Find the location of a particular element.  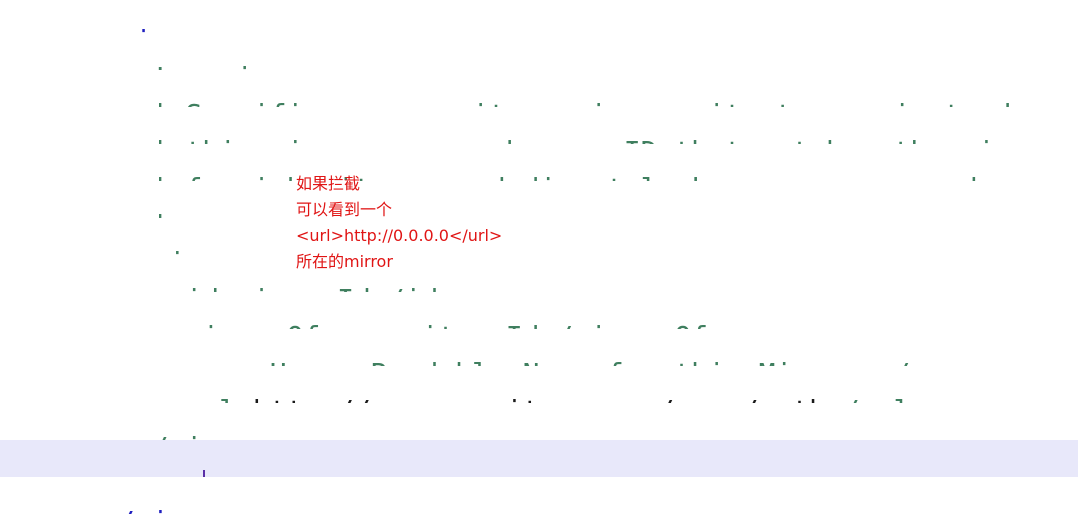

id-open-tag: <id> is located at coordinates (202, 288).